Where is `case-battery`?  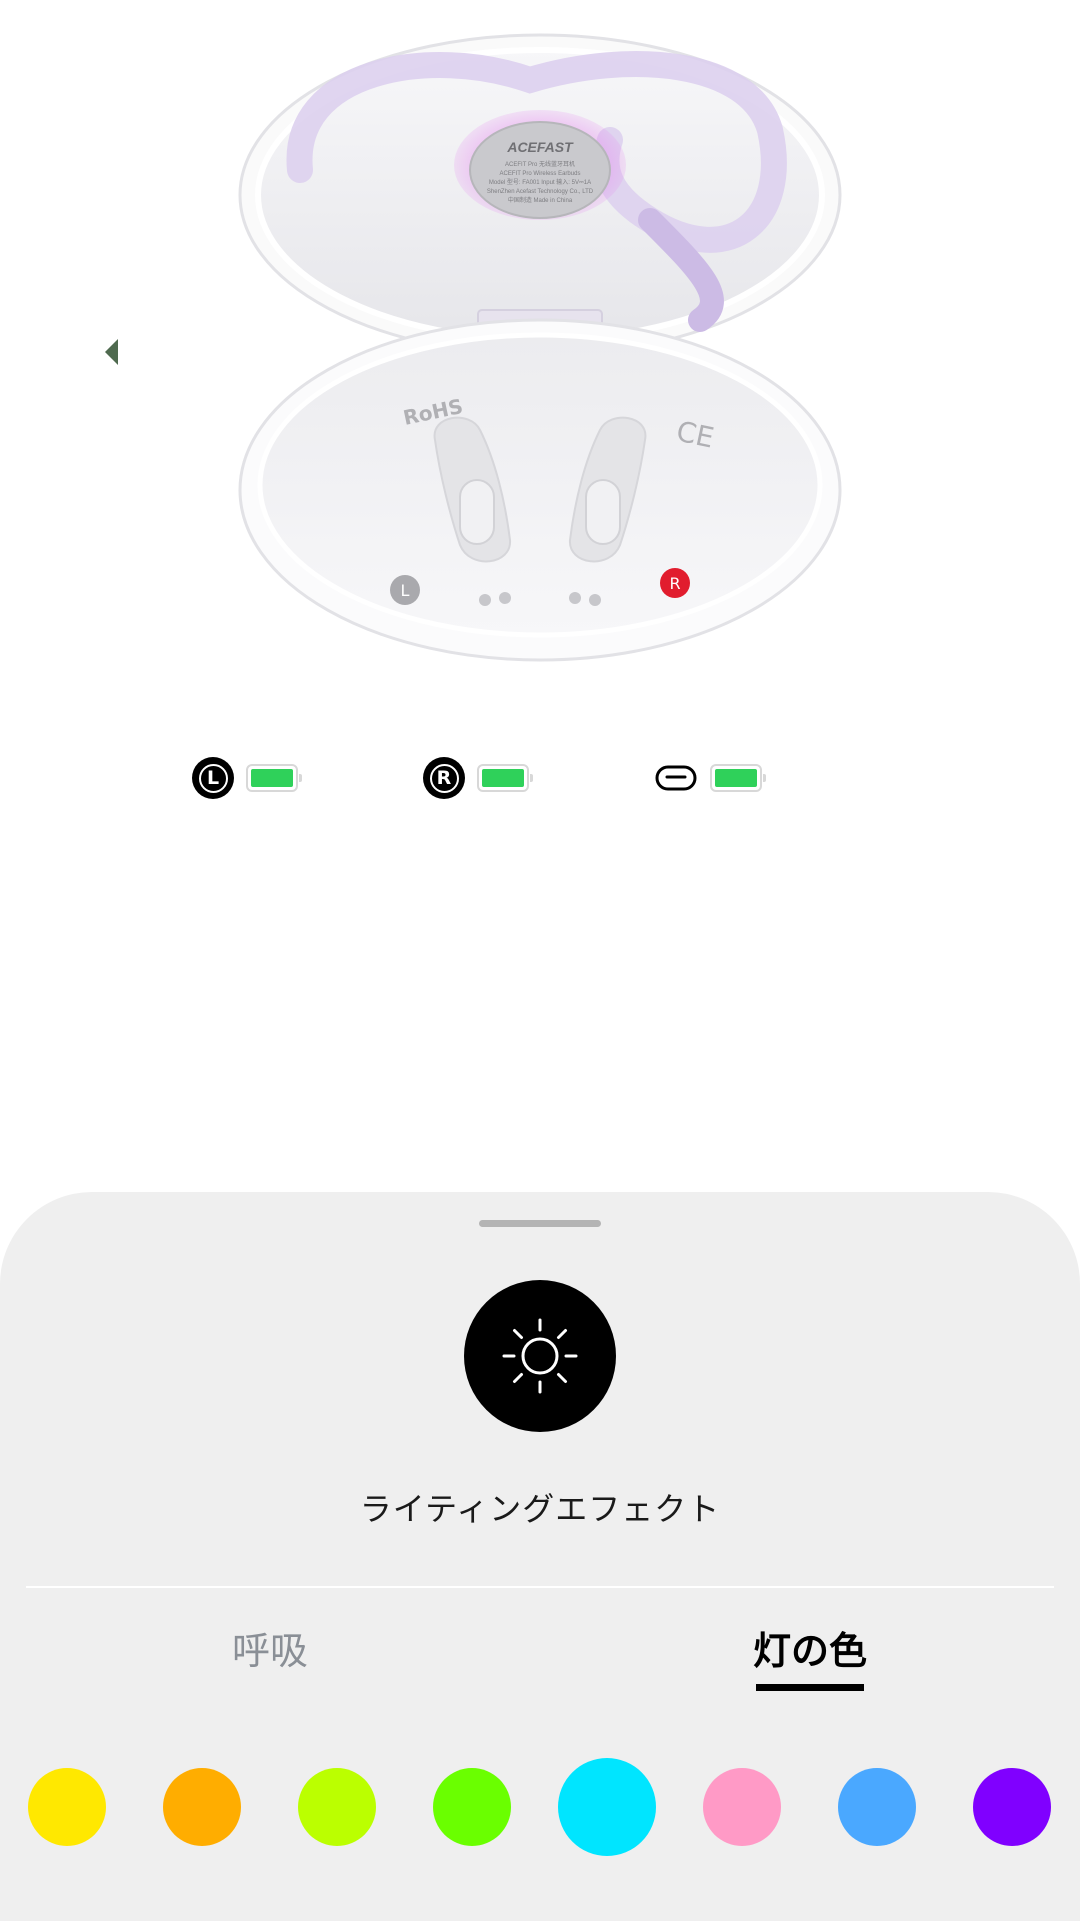 case-battery is located at coordinates (710, 778).